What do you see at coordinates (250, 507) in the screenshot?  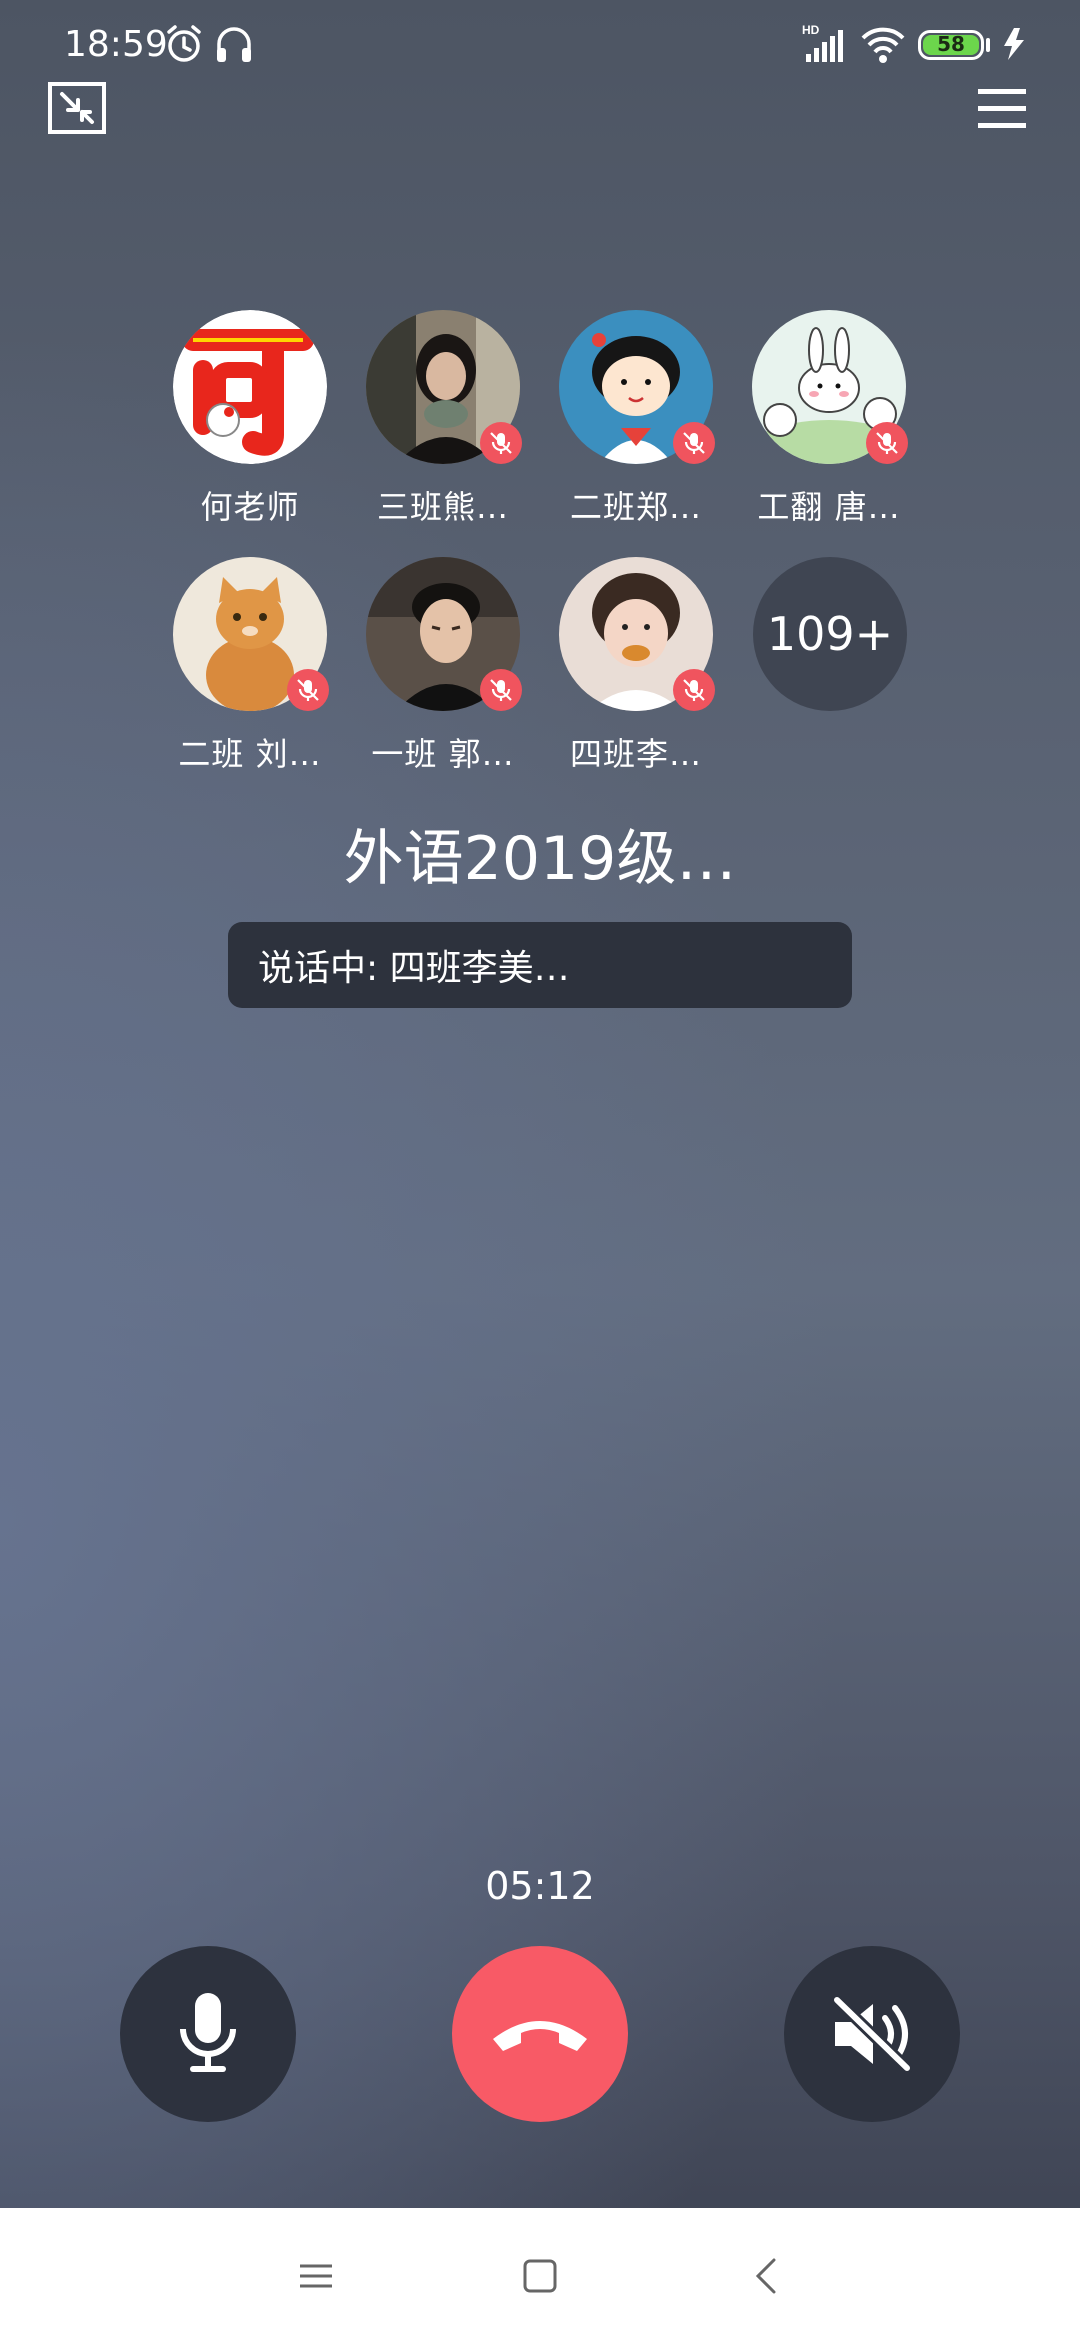 I see `participant-name: 何老师` at bounding box center [250, 507].